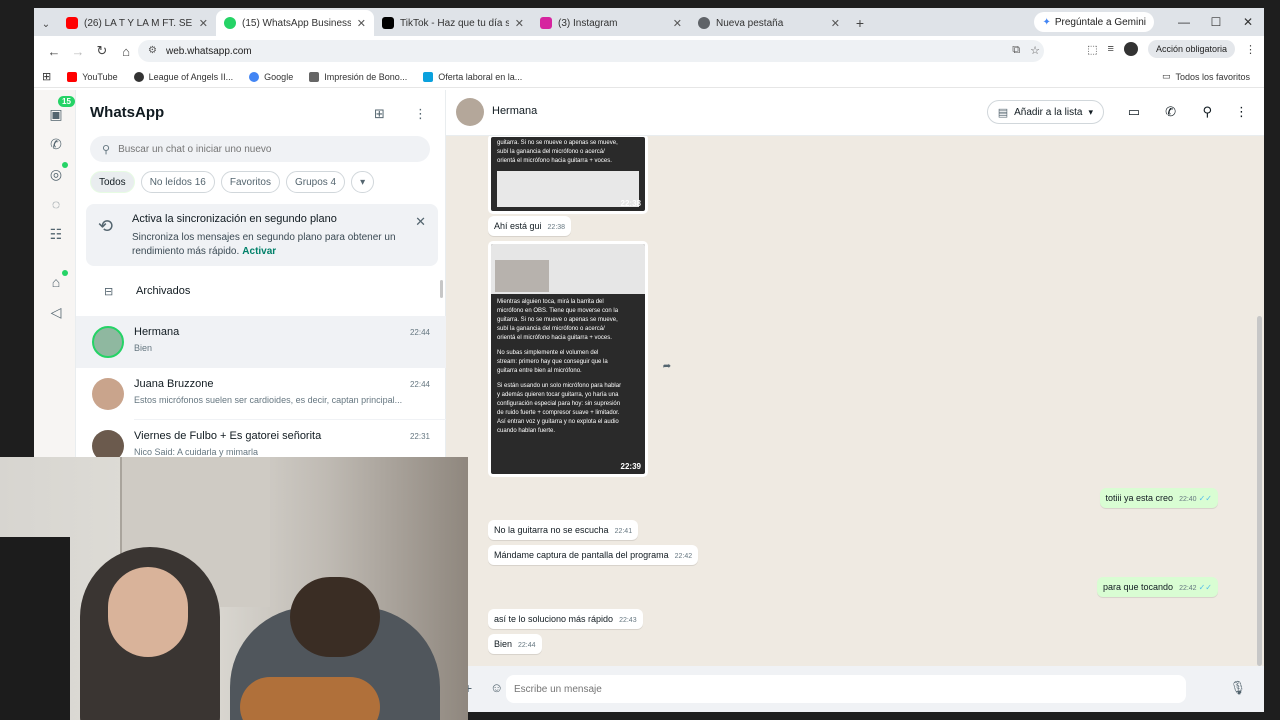 This screenshot has width=1280, height=720. Describe the element at coordinates (379, 114) in the screenshot. I see `new-chat-icon: ⊞` at that location.